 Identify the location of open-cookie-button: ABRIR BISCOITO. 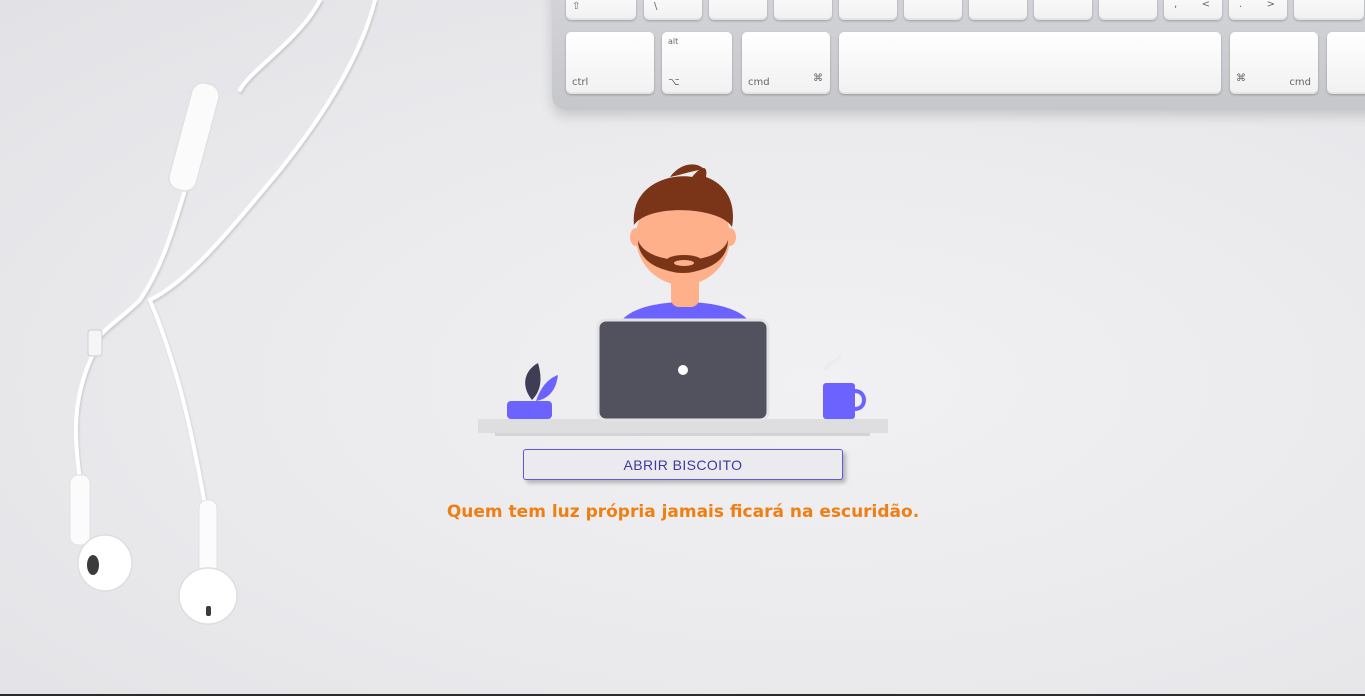
(683, 464).